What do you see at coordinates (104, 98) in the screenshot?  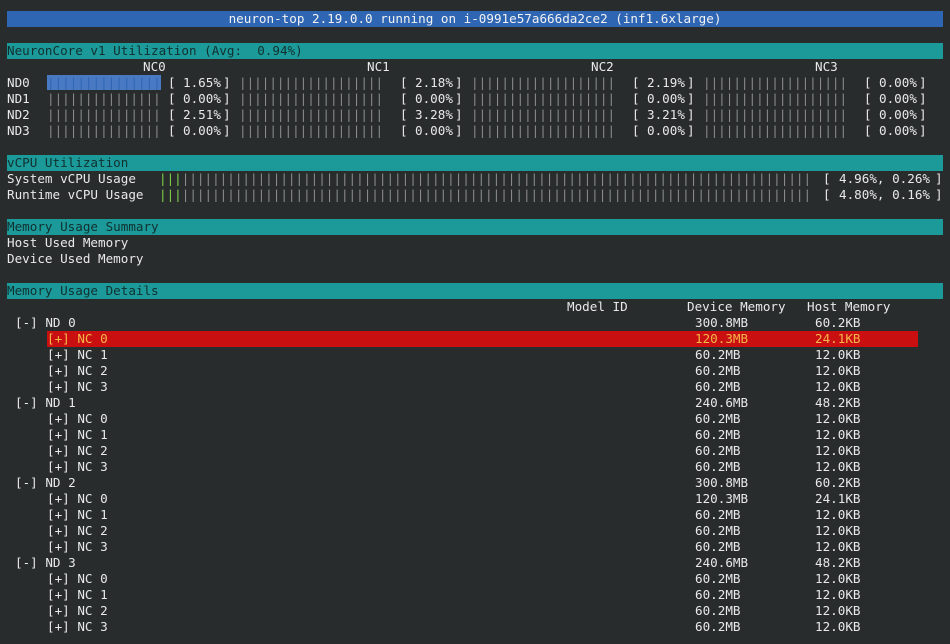 I see `core-usage-bar: |||||||||||||||` at bounding box center [104, 98].